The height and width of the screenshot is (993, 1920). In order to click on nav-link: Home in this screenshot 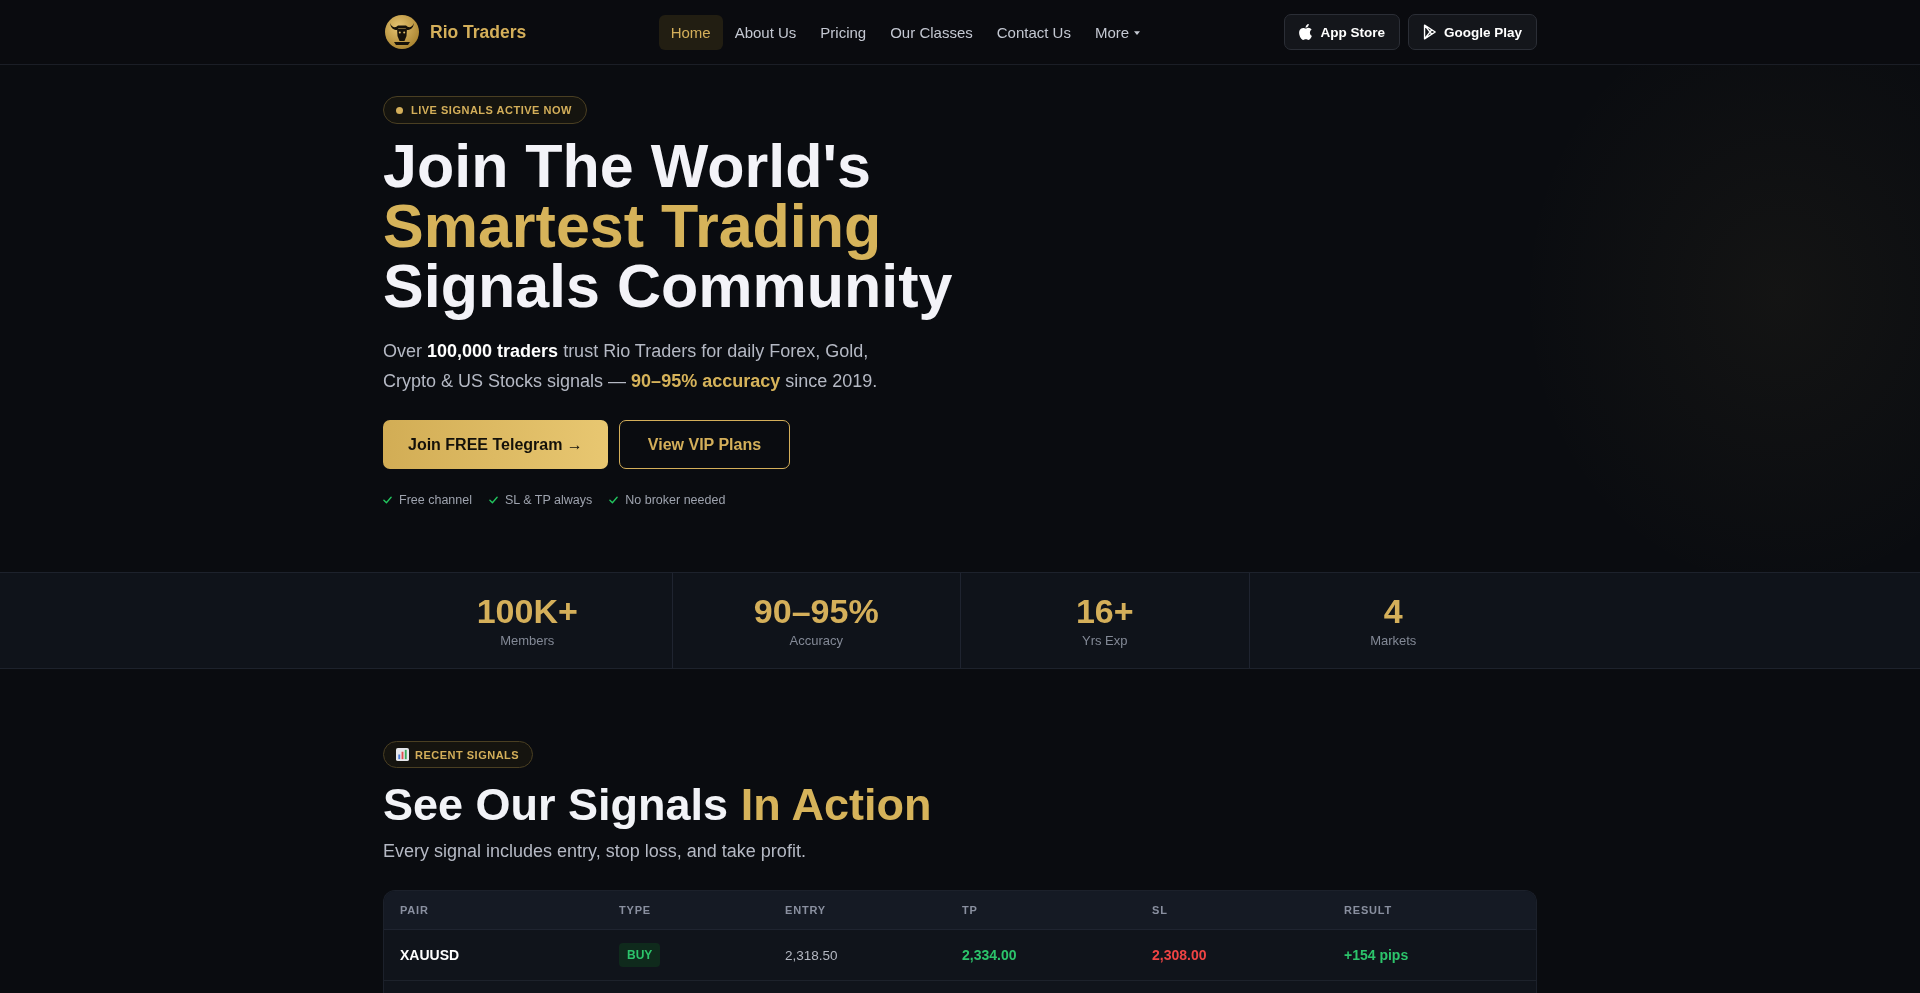, I will do `click(690, 32)`.